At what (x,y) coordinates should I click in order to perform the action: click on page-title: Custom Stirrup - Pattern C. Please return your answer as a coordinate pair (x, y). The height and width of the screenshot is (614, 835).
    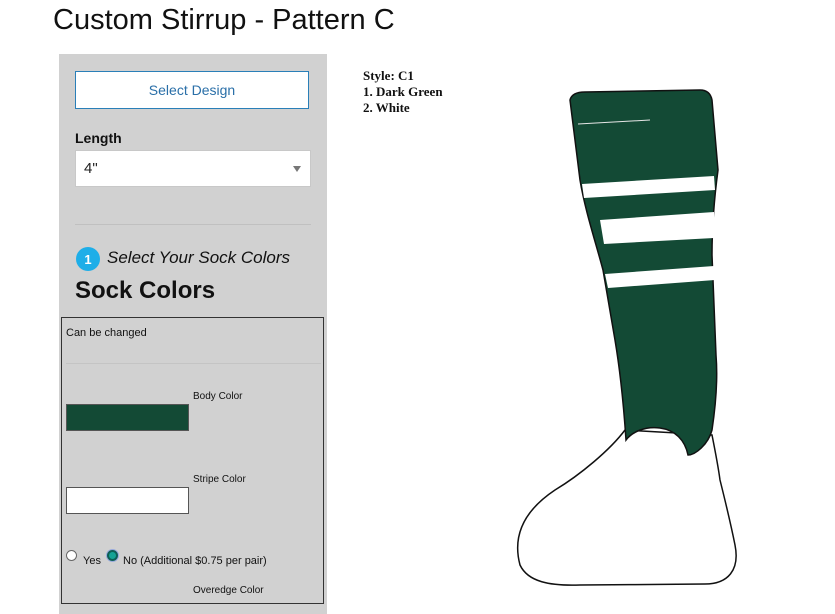
    Looking at the image, I should click on (224, 20).